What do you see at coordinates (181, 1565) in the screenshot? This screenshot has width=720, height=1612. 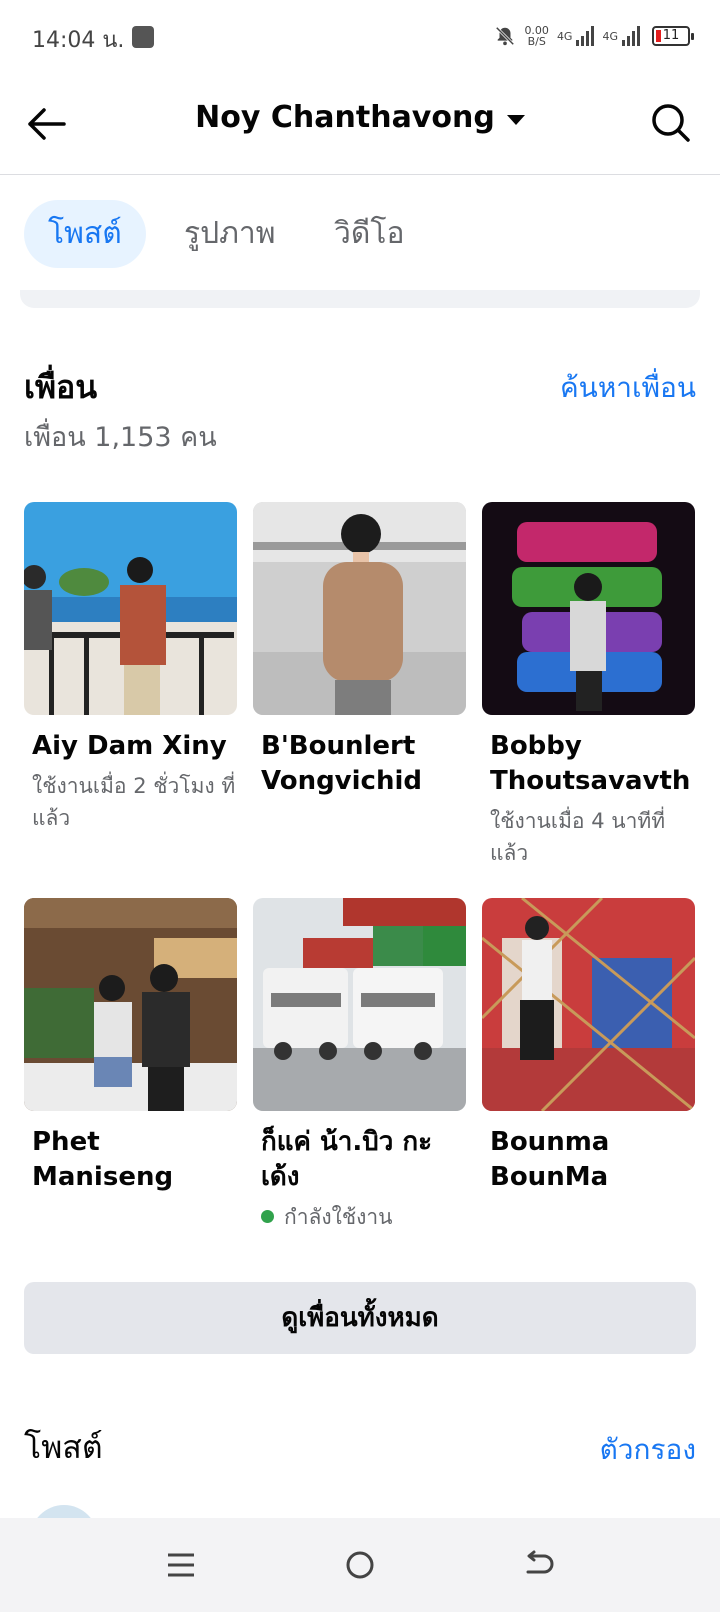 I see `recent-apps-icon` at bounding box center [181, 1565].